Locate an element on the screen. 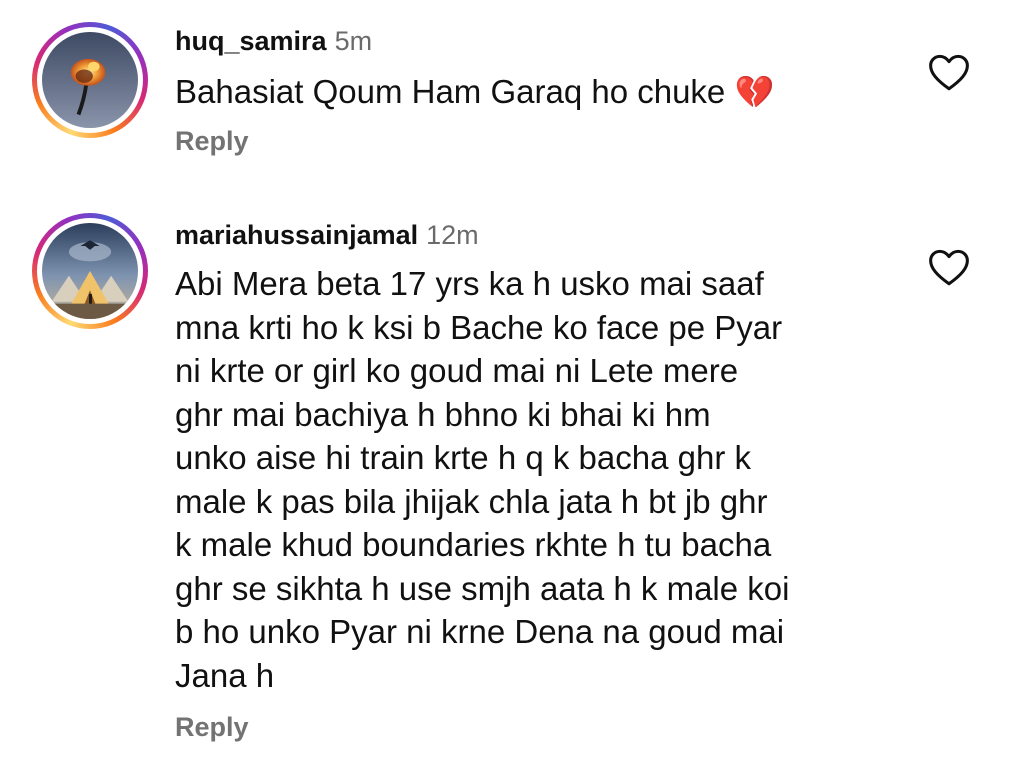  comment-text-content: Bahasiat Qoum Ham Garaq ho chuke is located at coordinates (450, 91).